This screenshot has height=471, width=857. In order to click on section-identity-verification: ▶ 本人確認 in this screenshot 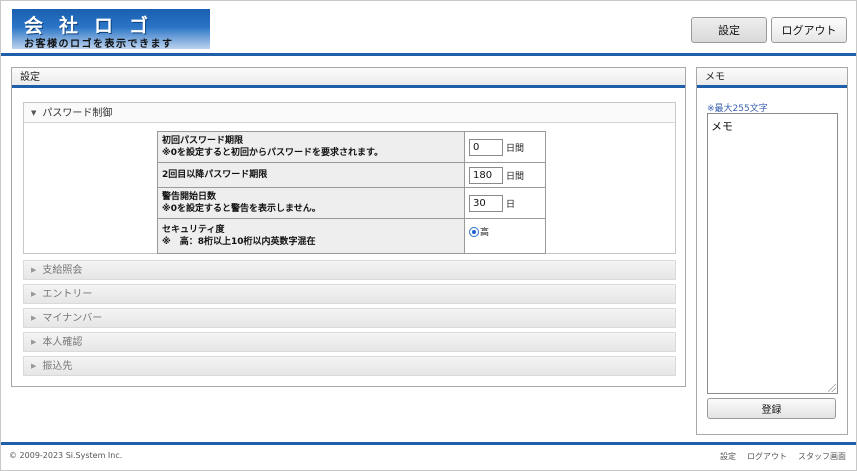, I will do `click(349, 342)`.